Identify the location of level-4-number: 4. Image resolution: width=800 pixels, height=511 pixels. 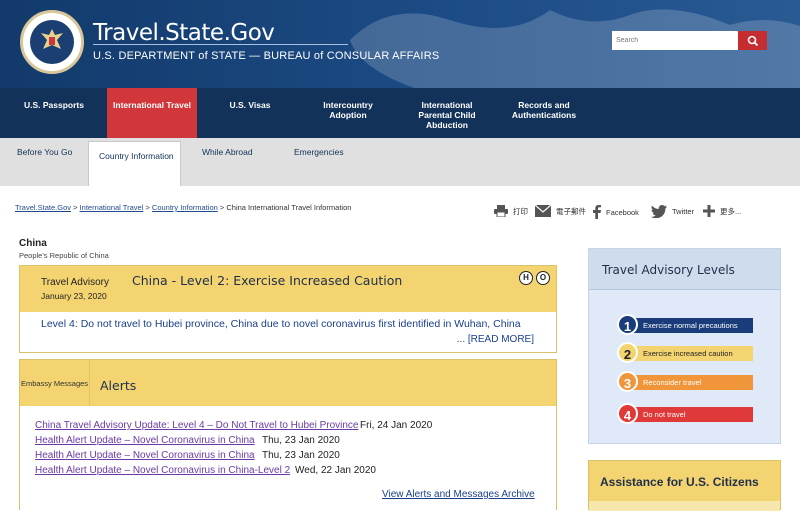
(627, 413).